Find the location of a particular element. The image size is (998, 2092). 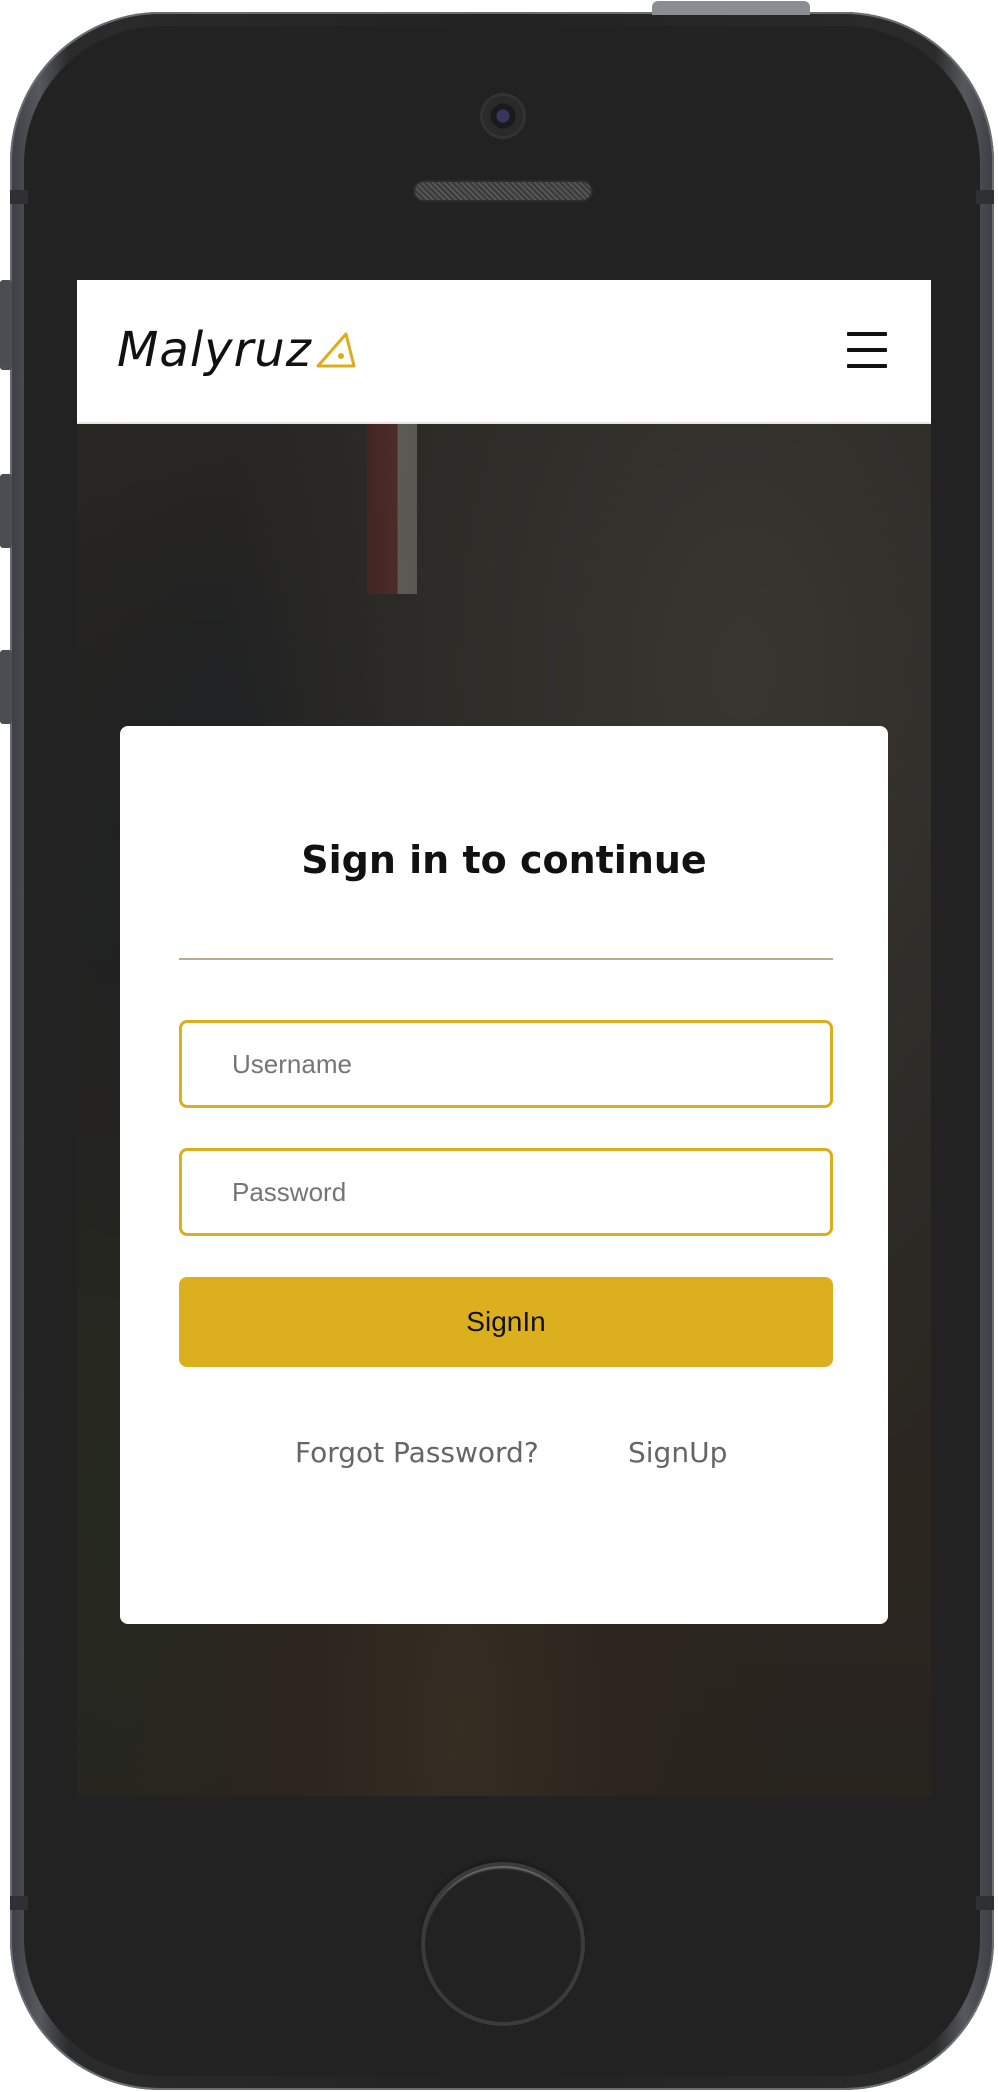

password-input is located at coordinates (506, 1192).